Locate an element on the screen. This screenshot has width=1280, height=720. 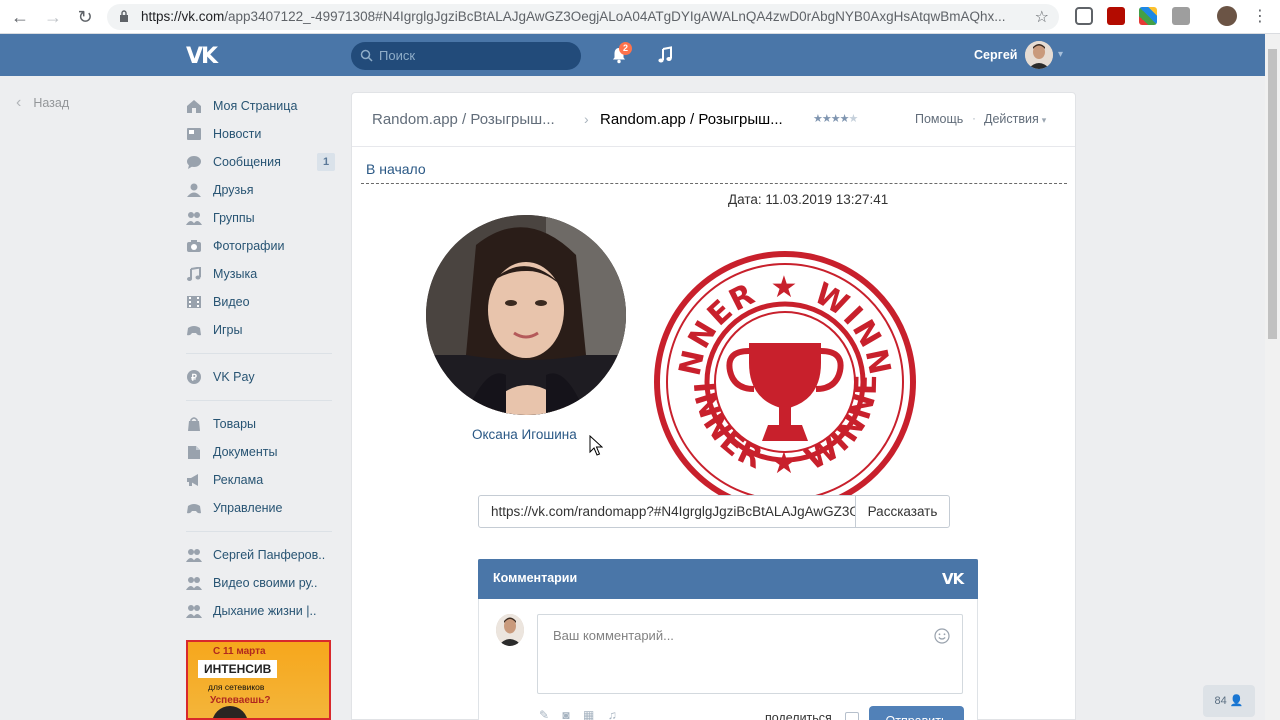
sidebar-item-video: Видео is located at coordinates (261, 302).